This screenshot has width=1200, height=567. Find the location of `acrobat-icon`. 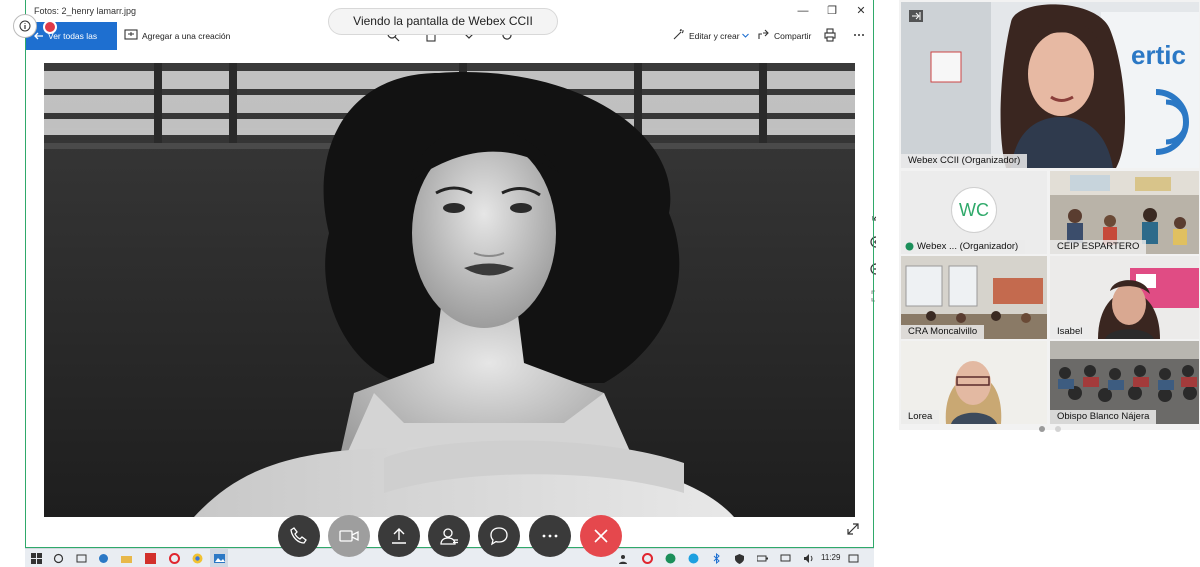

acrobat-icon is located at coordinates (150, 558).